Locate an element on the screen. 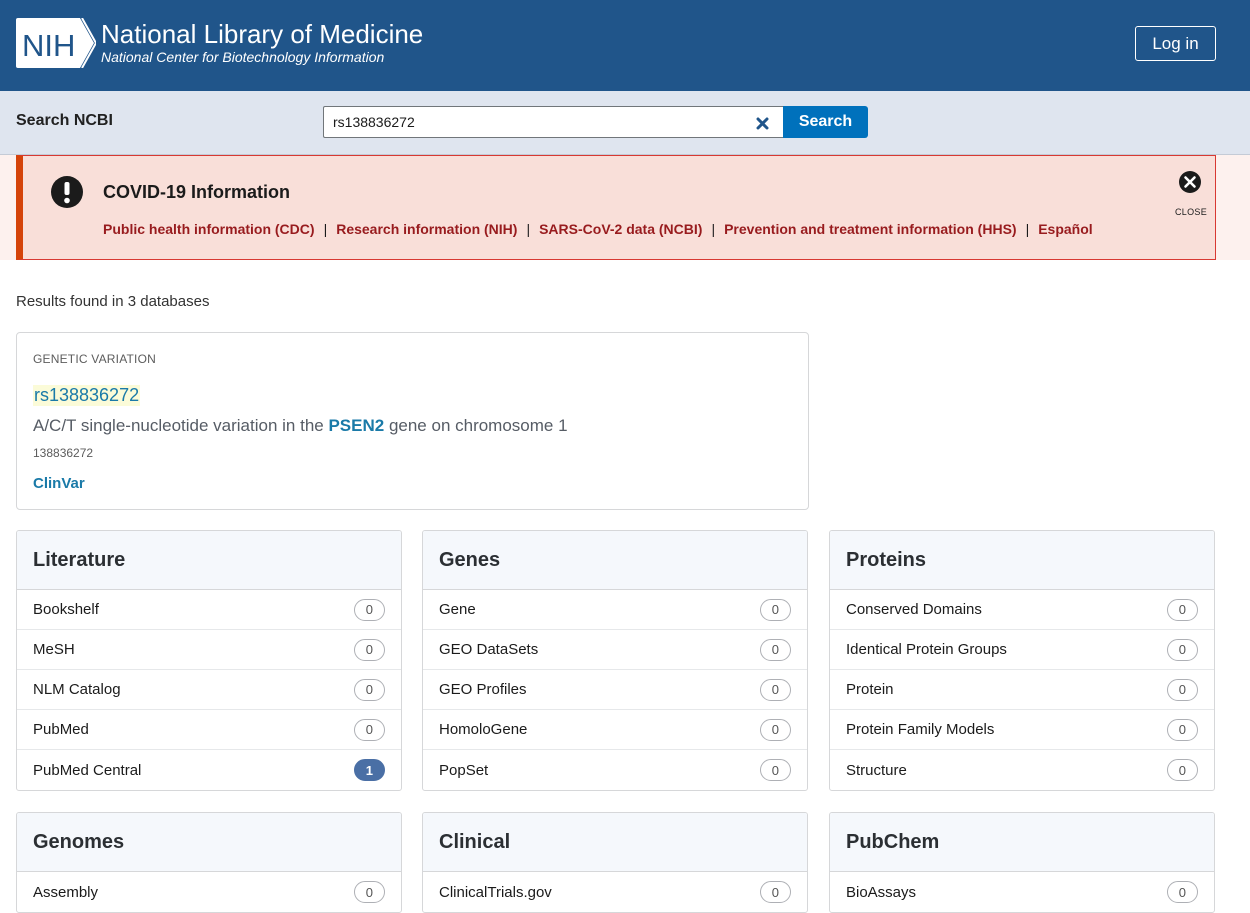 This screenshot has height=913, width=1250. database-name: MeSH is located at coordinates (54, 649).